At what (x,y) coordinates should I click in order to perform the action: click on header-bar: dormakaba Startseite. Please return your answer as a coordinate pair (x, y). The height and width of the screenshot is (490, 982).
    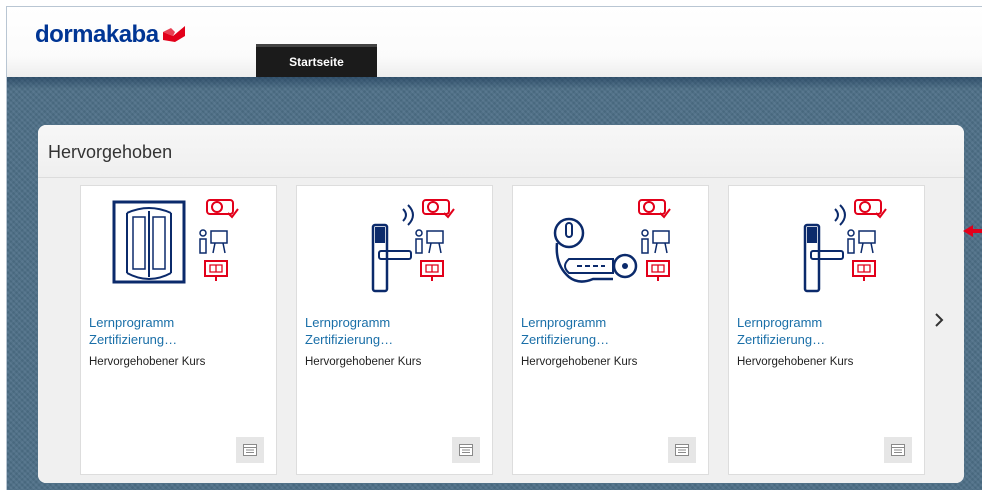
    Looking at the image, I should click on (494, 42).